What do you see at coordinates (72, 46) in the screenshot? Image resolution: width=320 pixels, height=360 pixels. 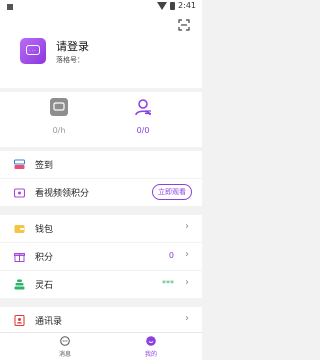 I see `login-title: 请登录` at bounding box center [72, 46].